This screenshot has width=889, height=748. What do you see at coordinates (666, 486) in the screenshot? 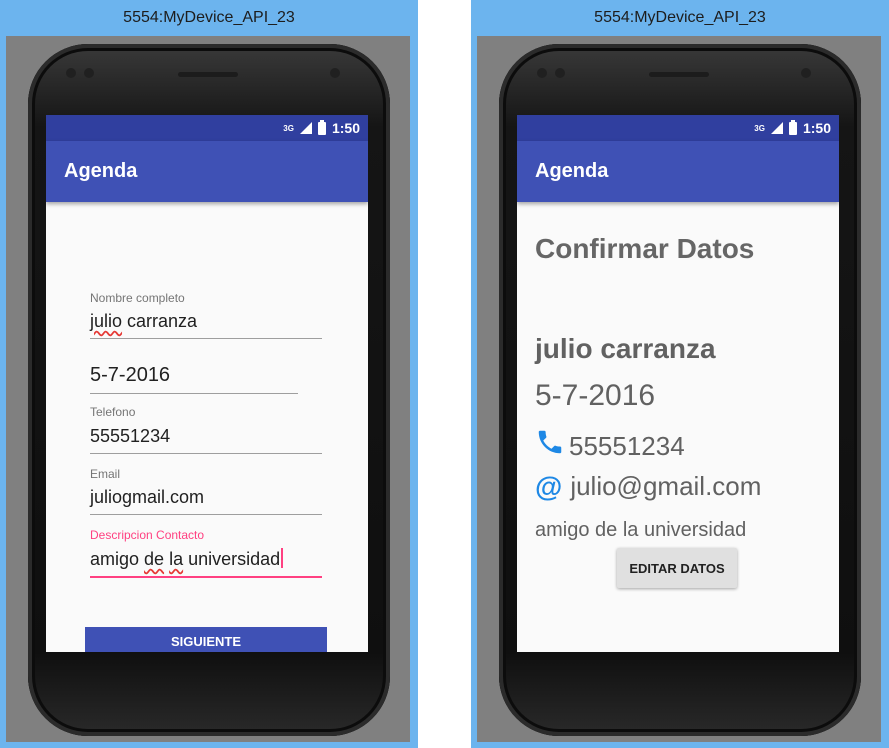
I see `contact-email: julio@gmail.com` at bounding box center [666, 486].